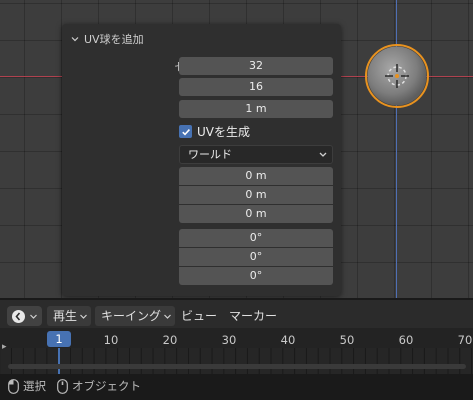 The height and width of the screenshot is (400, 473). I want to click on radius-field: 1 m, so click(256, 109).